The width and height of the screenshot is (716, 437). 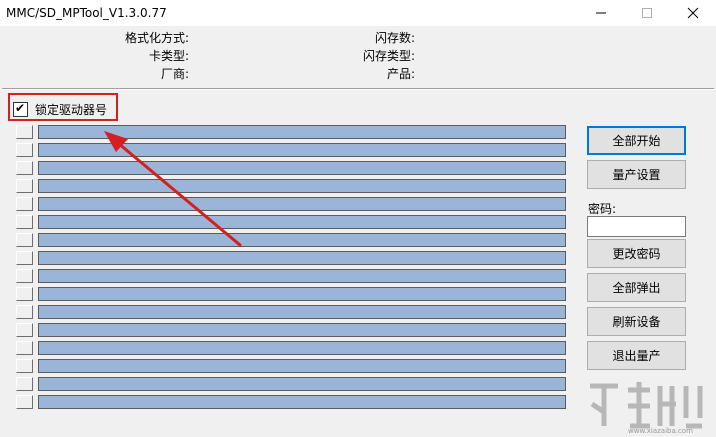 What do you see at coordinates (636, 355) in the screenshot?
I see `exit-mp-button: 退出量产` at bounding box center [636, 355].